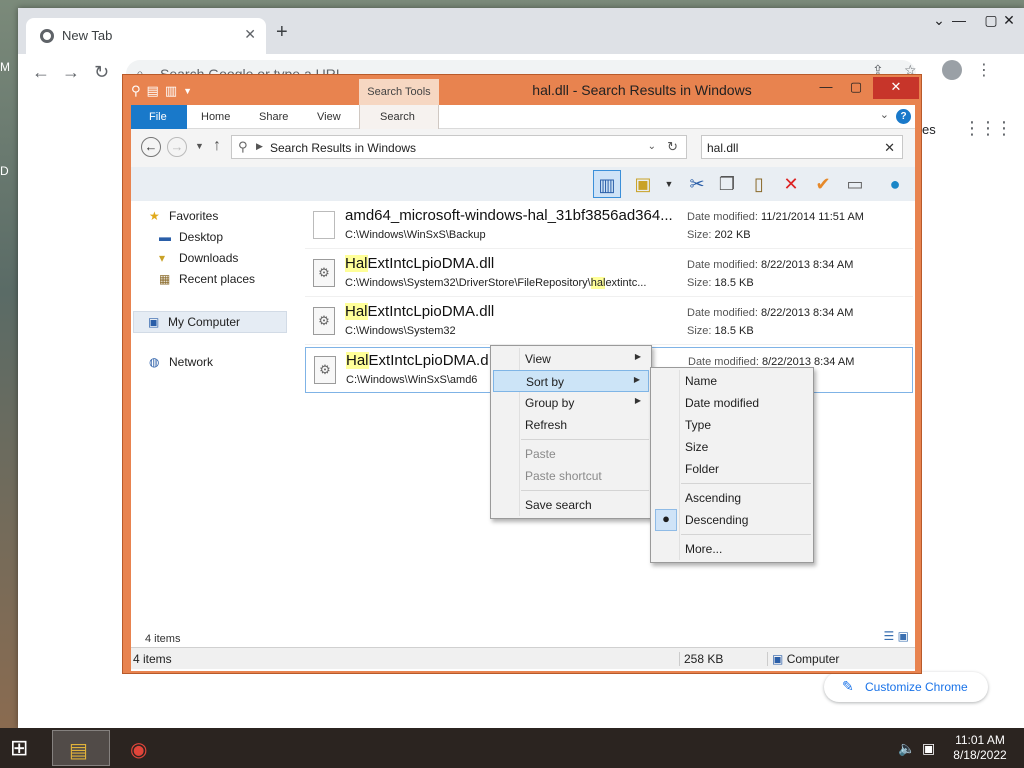 This screenshot has height=768, width=1024. What do you see at coordinates (538, 359) in the screenshot?
I see `menu-item-label: View` at bounding box center [538, 359].